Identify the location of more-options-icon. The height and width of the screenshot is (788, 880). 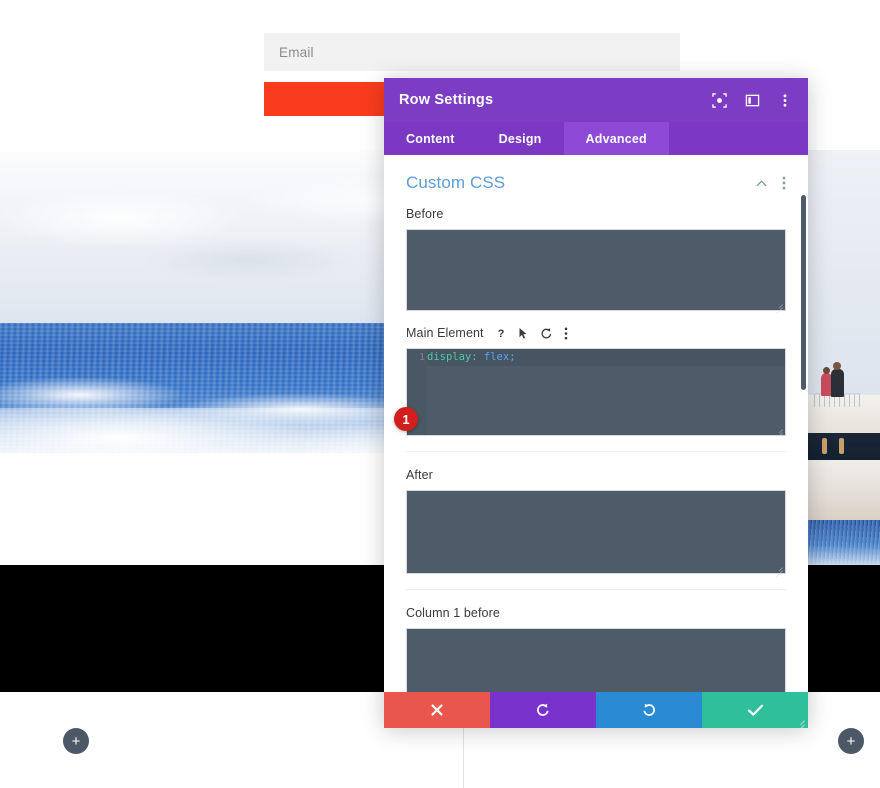
(785, 100).